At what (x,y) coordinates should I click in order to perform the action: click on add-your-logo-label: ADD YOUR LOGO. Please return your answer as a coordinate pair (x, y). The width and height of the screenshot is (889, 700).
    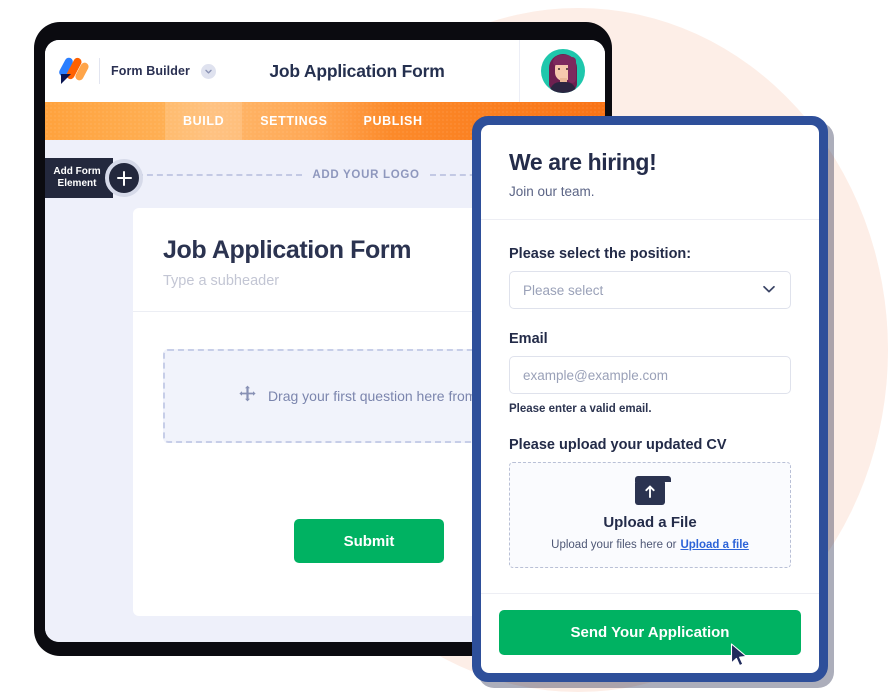
    Looking at the image, I should click on (366, 175).